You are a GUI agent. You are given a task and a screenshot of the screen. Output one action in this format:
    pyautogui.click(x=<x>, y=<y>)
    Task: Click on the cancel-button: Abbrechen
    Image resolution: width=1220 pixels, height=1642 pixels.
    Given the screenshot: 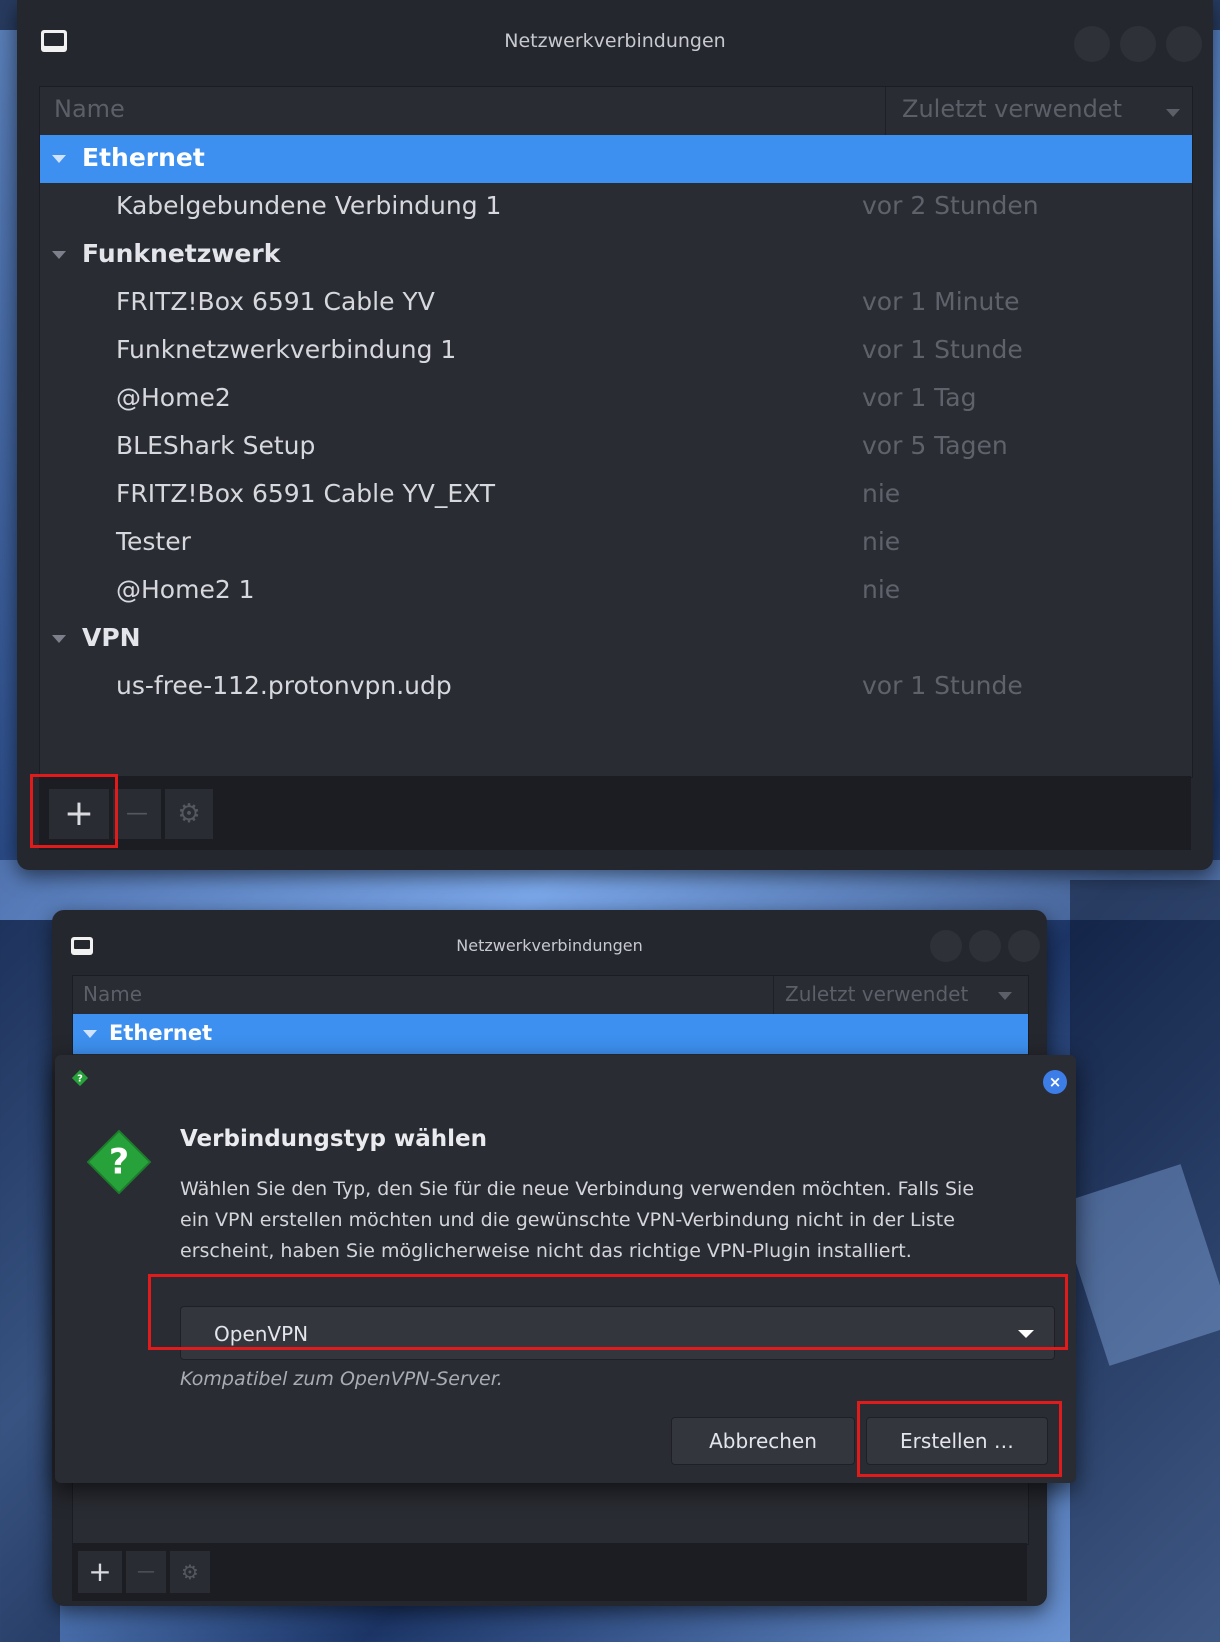 What is the action you would take?
    pyautogui.click(x=763, y=1441)
    